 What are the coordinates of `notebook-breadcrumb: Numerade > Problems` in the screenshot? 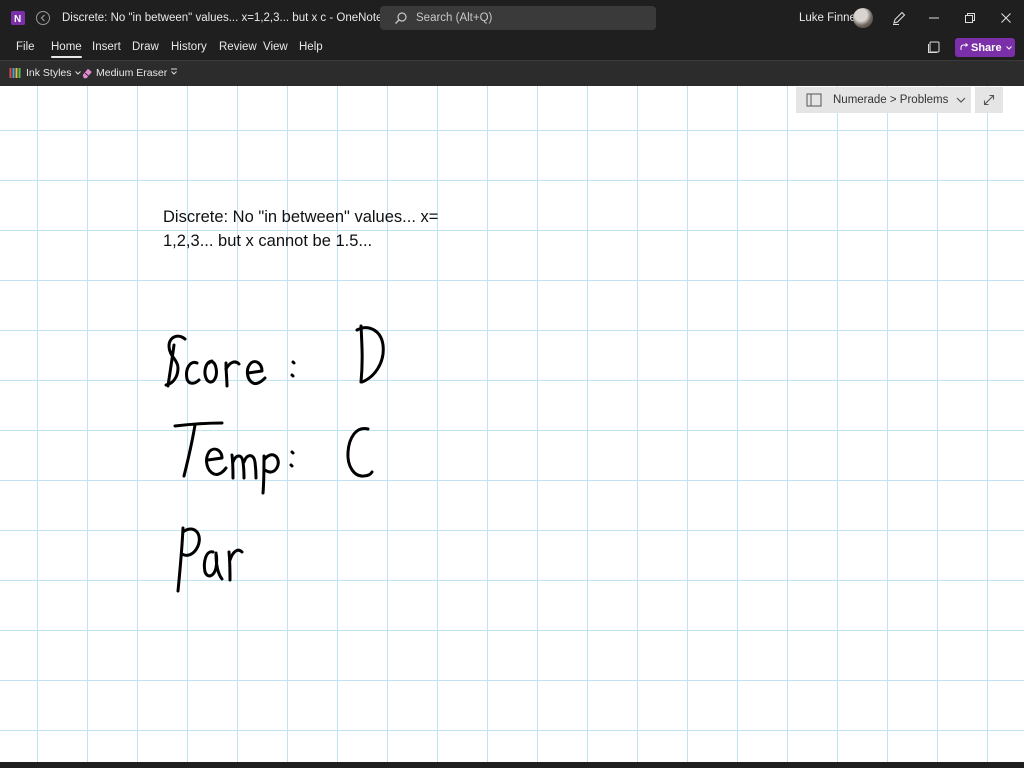 It's located at (883, 100).